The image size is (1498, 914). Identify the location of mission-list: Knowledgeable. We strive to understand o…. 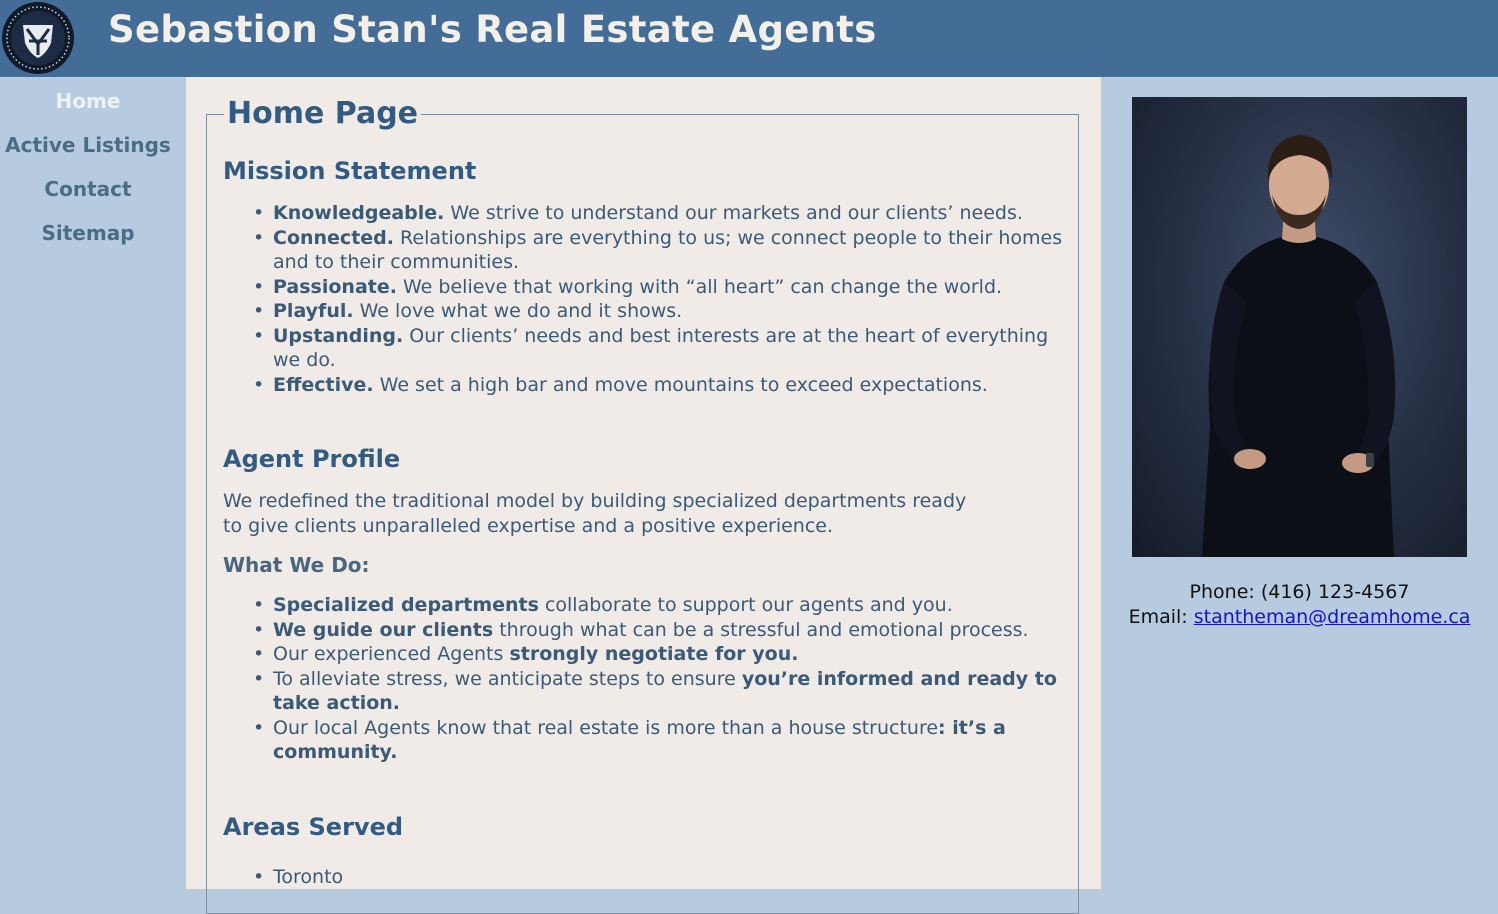
(658, 299).